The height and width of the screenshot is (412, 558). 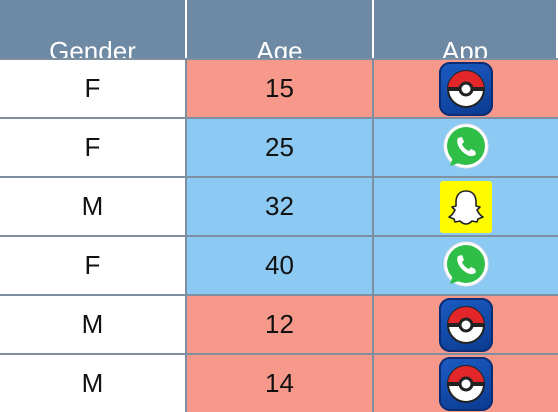 I want to click on snapchat-icon, so click(x=466, y=206).